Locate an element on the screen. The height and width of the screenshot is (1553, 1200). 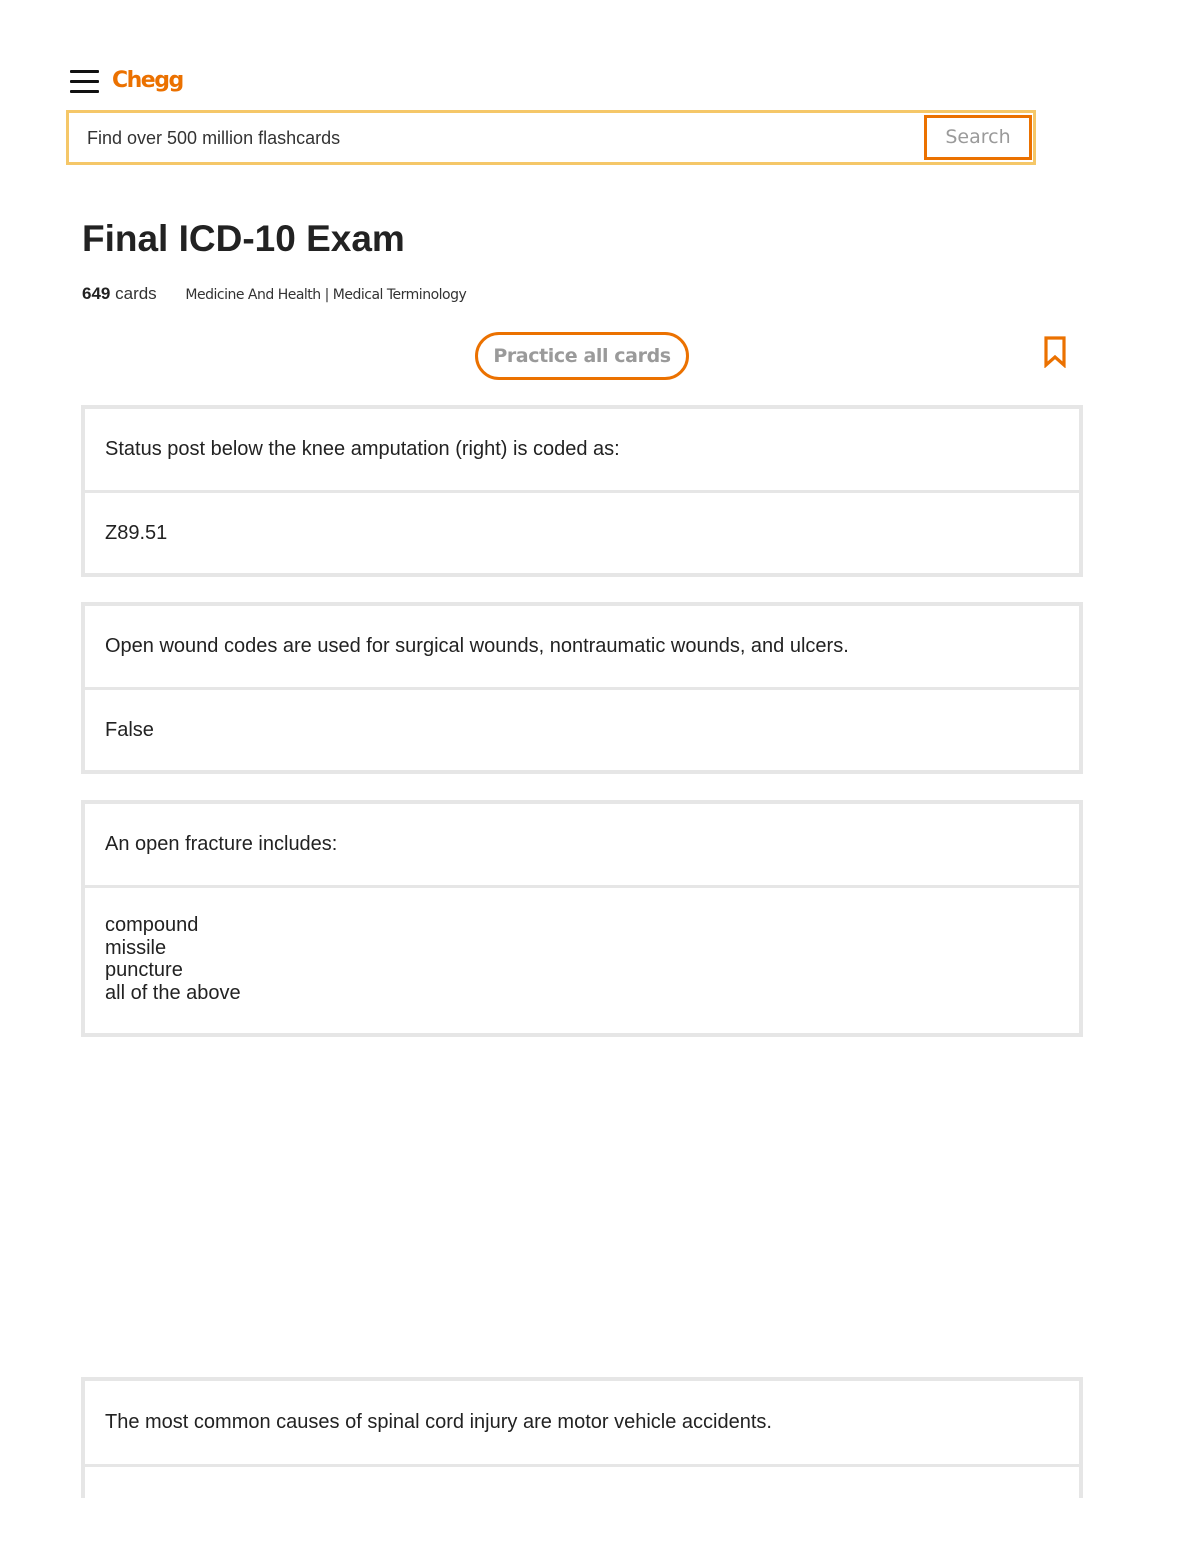
card-answer: False is located at coordinates (129, 729).